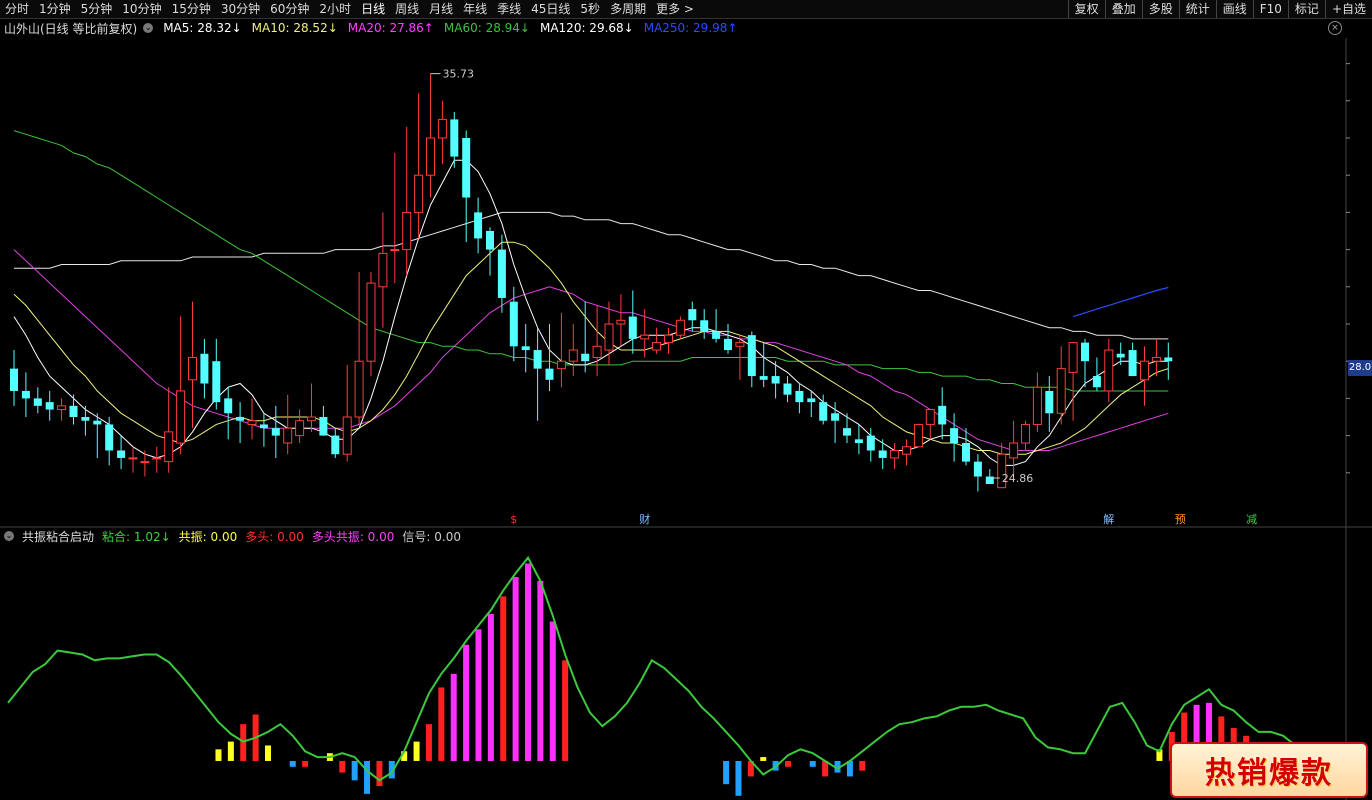  I want to click on duotou-gongzhen-value: 多头共振: 0.00, so click(353, 536).